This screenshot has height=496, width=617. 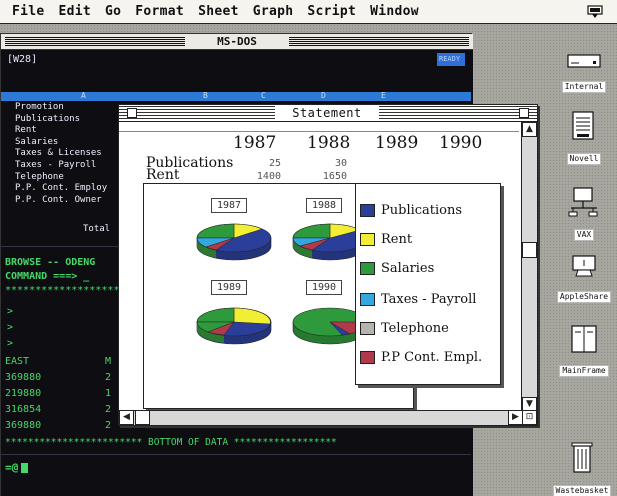 What do you see at coordinates (418, 299) in the screenshot?
I see `legend-item: Taxes - Payroll` at bounding box center [418, 299].